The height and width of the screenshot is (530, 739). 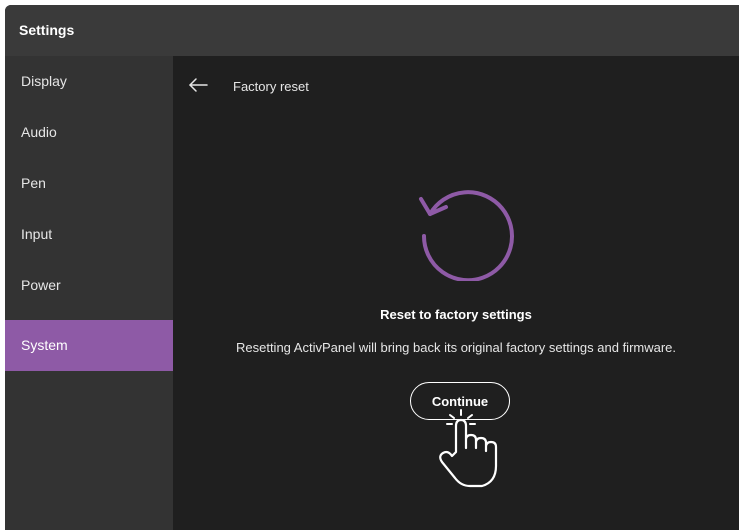 What do you see at coordinates (41, 285) in the screenshot?
I see `sidebar-item-label: Power` at bounding box center [41, 285].